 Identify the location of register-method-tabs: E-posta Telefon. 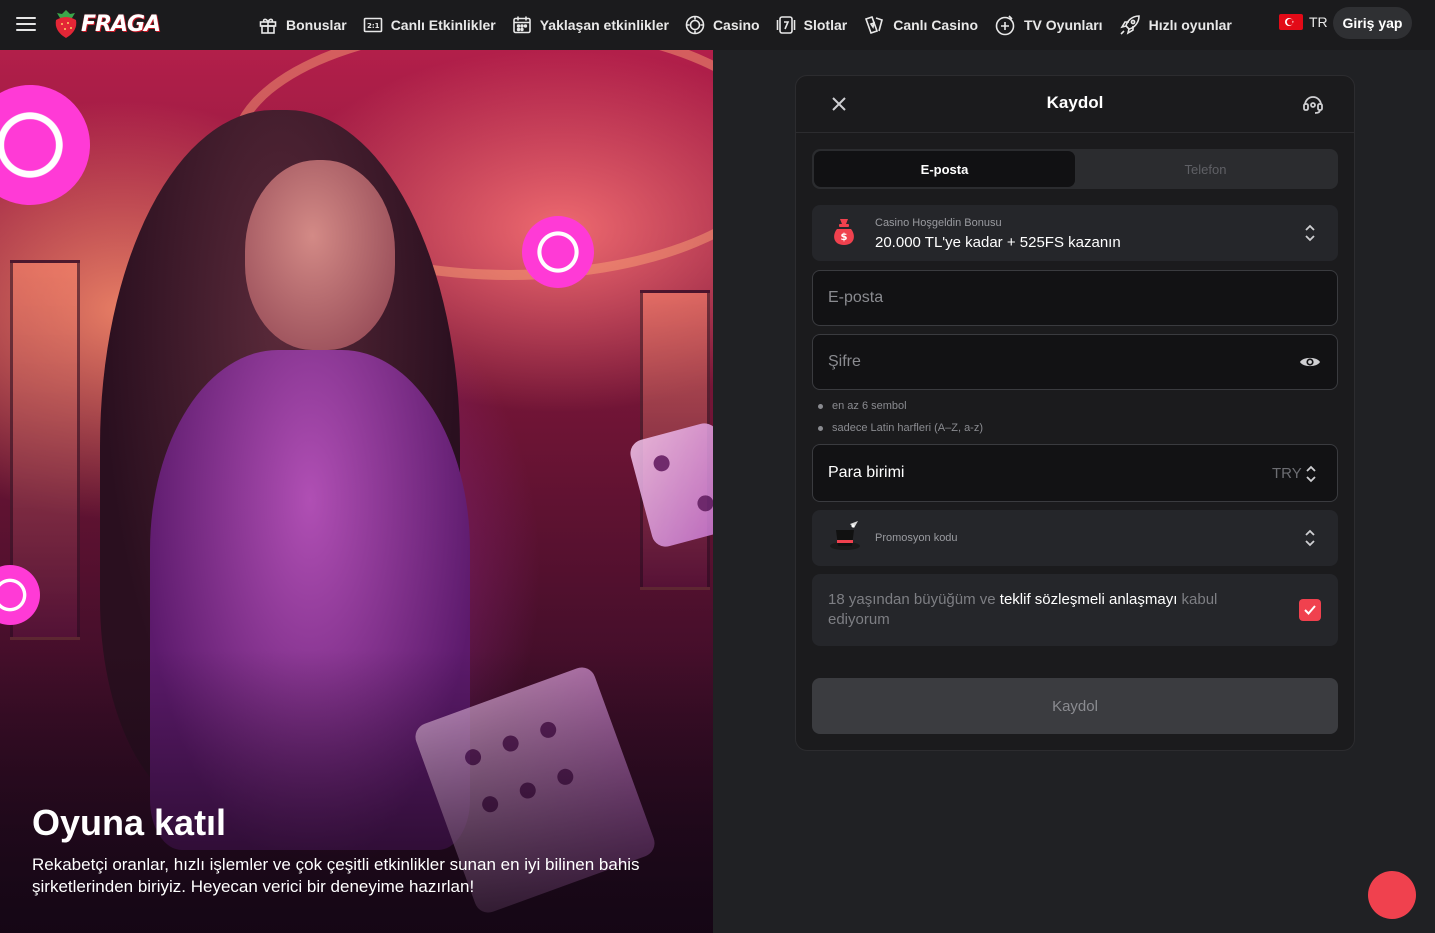
(1075, 169).